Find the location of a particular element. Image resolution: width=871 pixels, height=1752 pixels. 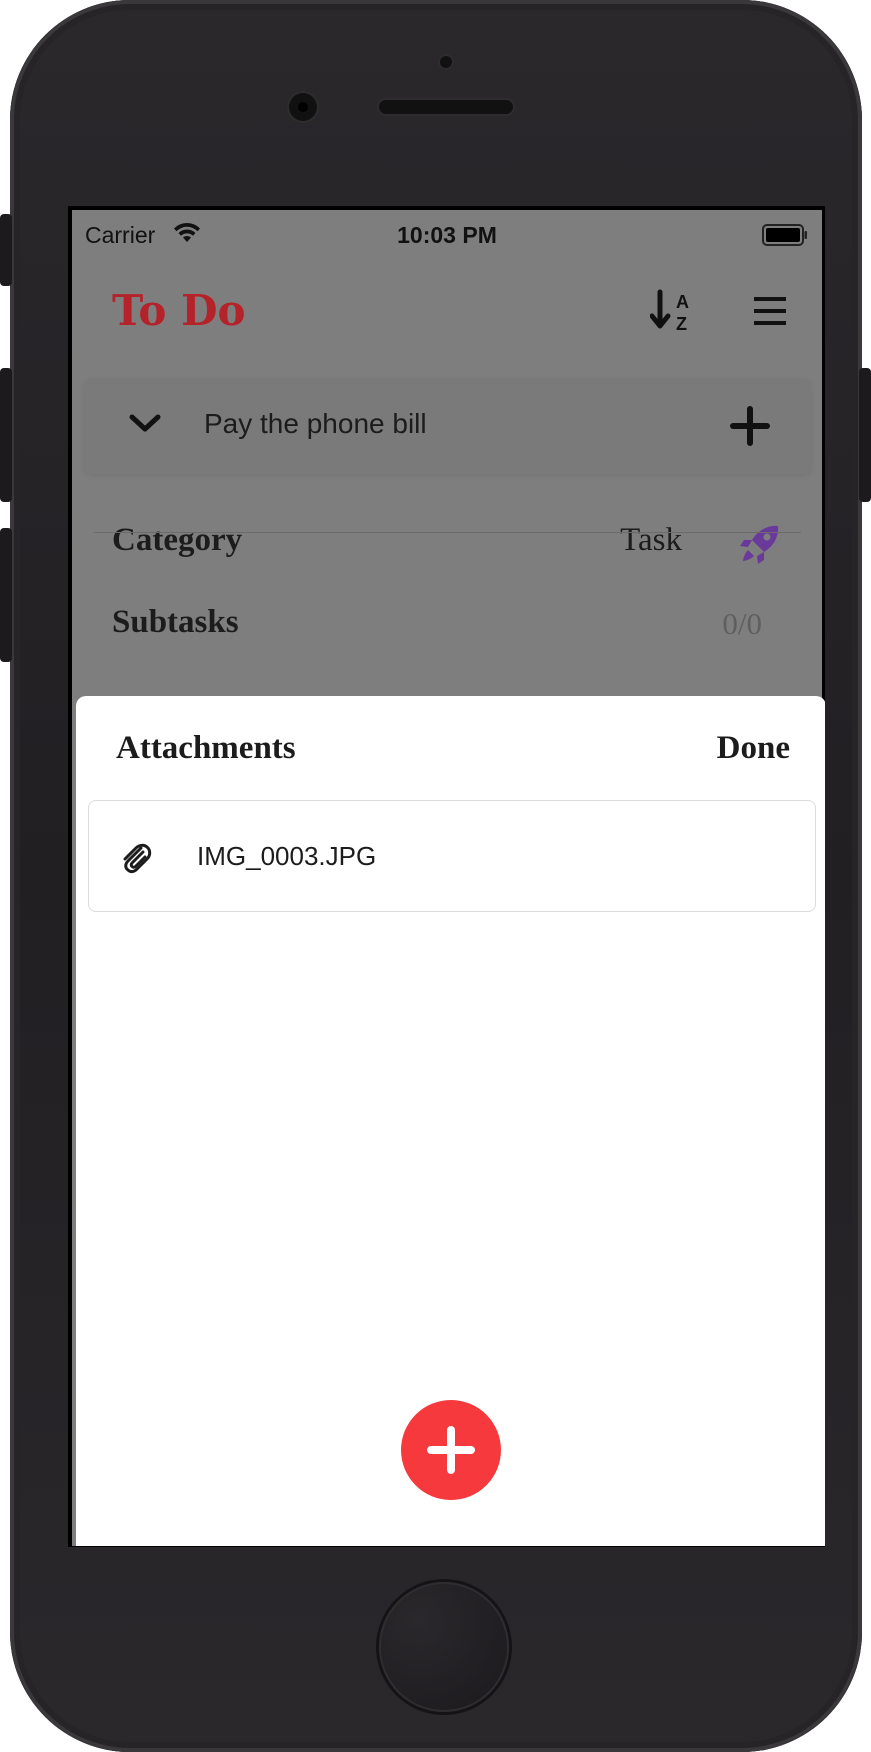

proximity-sensor is located at coordinates (446, 62).